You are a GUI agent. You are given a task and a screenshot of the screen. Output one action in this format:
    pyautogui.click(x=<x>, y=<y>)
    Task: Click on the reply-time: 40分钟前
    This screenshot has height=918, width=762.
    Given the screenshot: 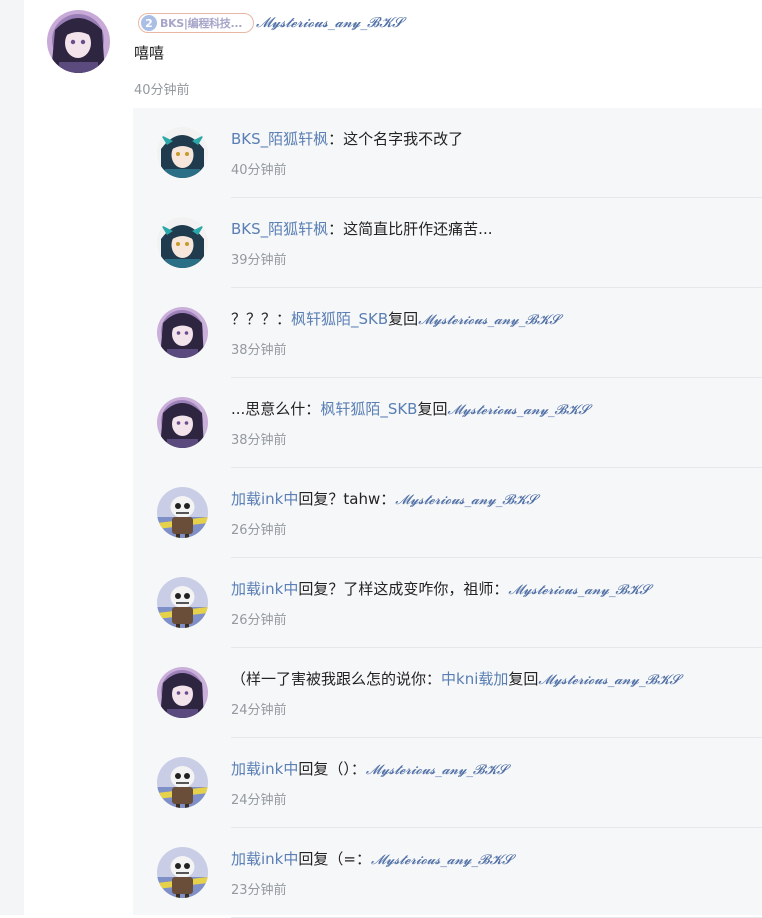 What is the action you would take?
    pyautogui.click(x=259, y=170)
    